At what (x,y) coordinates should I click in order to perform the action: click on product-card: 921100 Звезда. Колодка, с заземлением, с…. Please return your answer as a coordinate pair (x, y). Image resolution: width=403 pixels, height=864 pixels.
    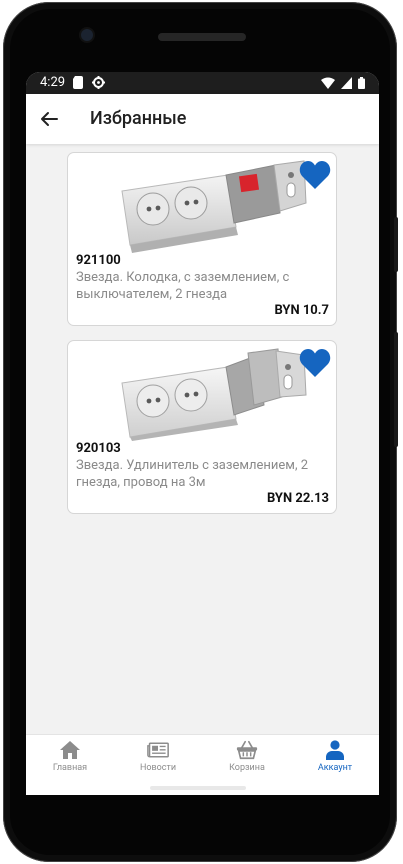
    Looking at the image, I should click on (202, 239).